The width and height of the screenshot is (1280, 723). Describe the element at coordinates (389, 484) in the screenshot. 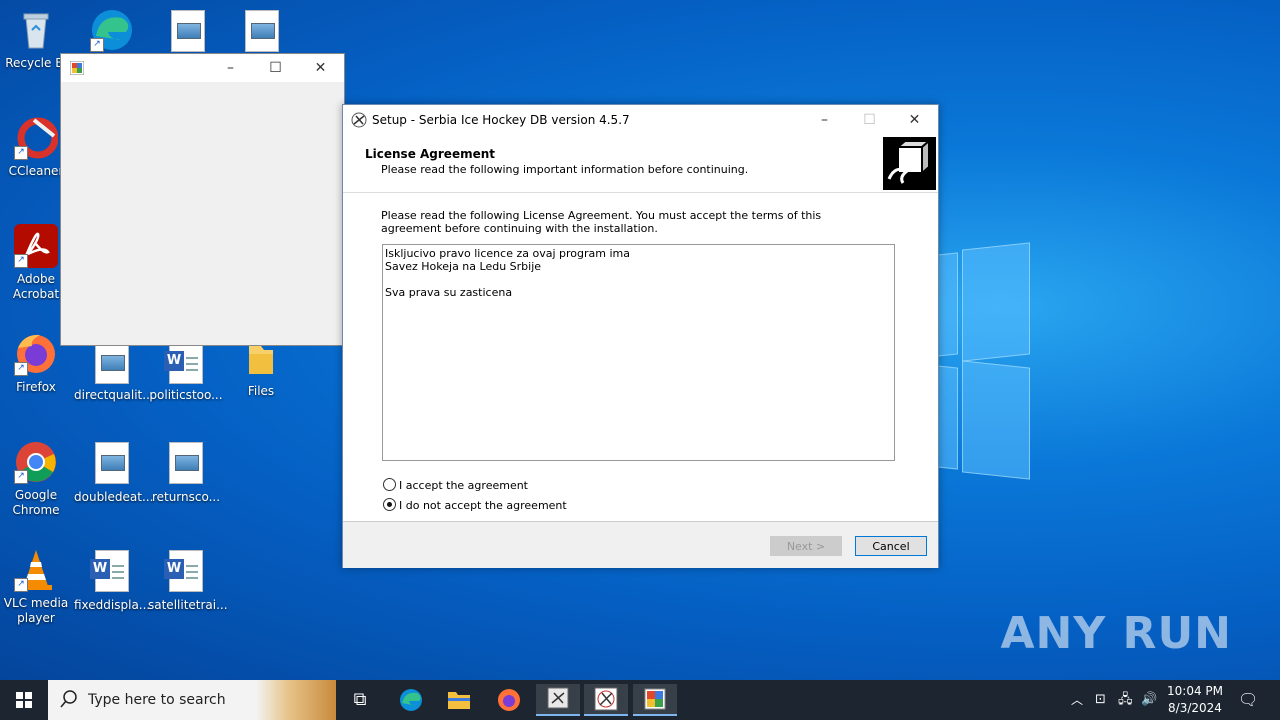

I see `accept-radio-button` at that location.